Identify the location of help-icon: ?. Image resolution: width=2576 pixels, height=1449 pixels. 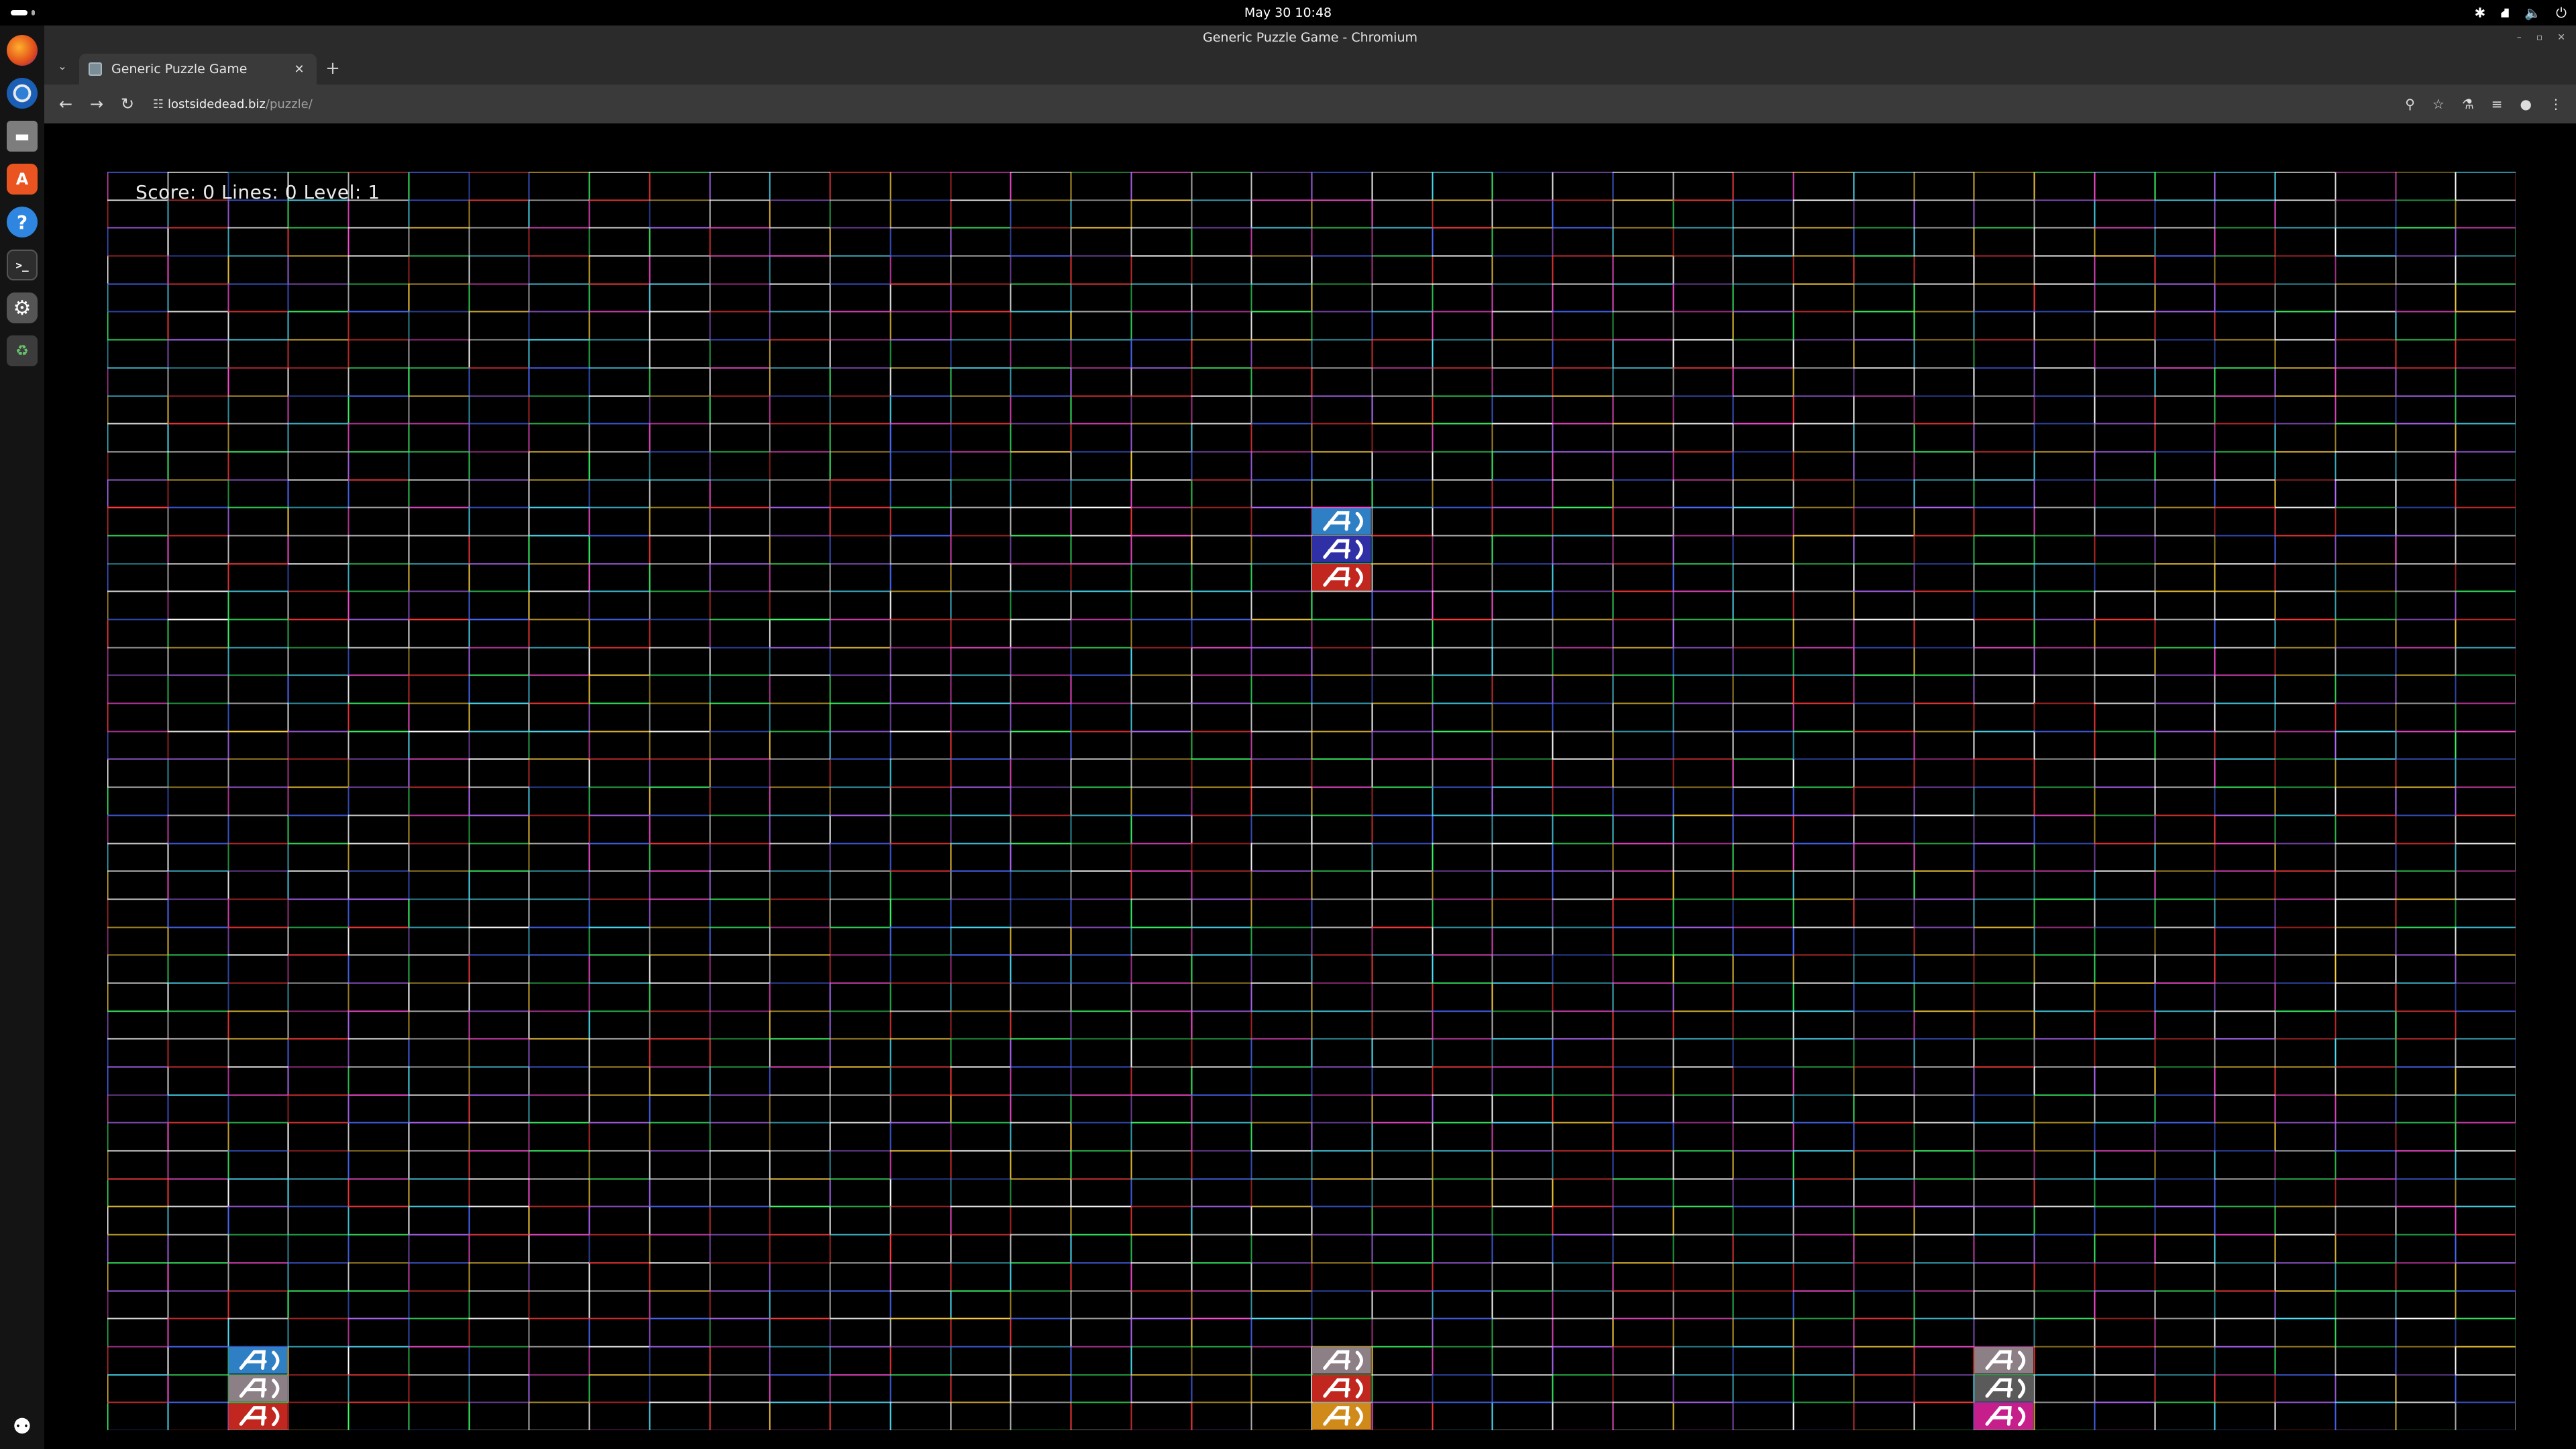
(22, 222).